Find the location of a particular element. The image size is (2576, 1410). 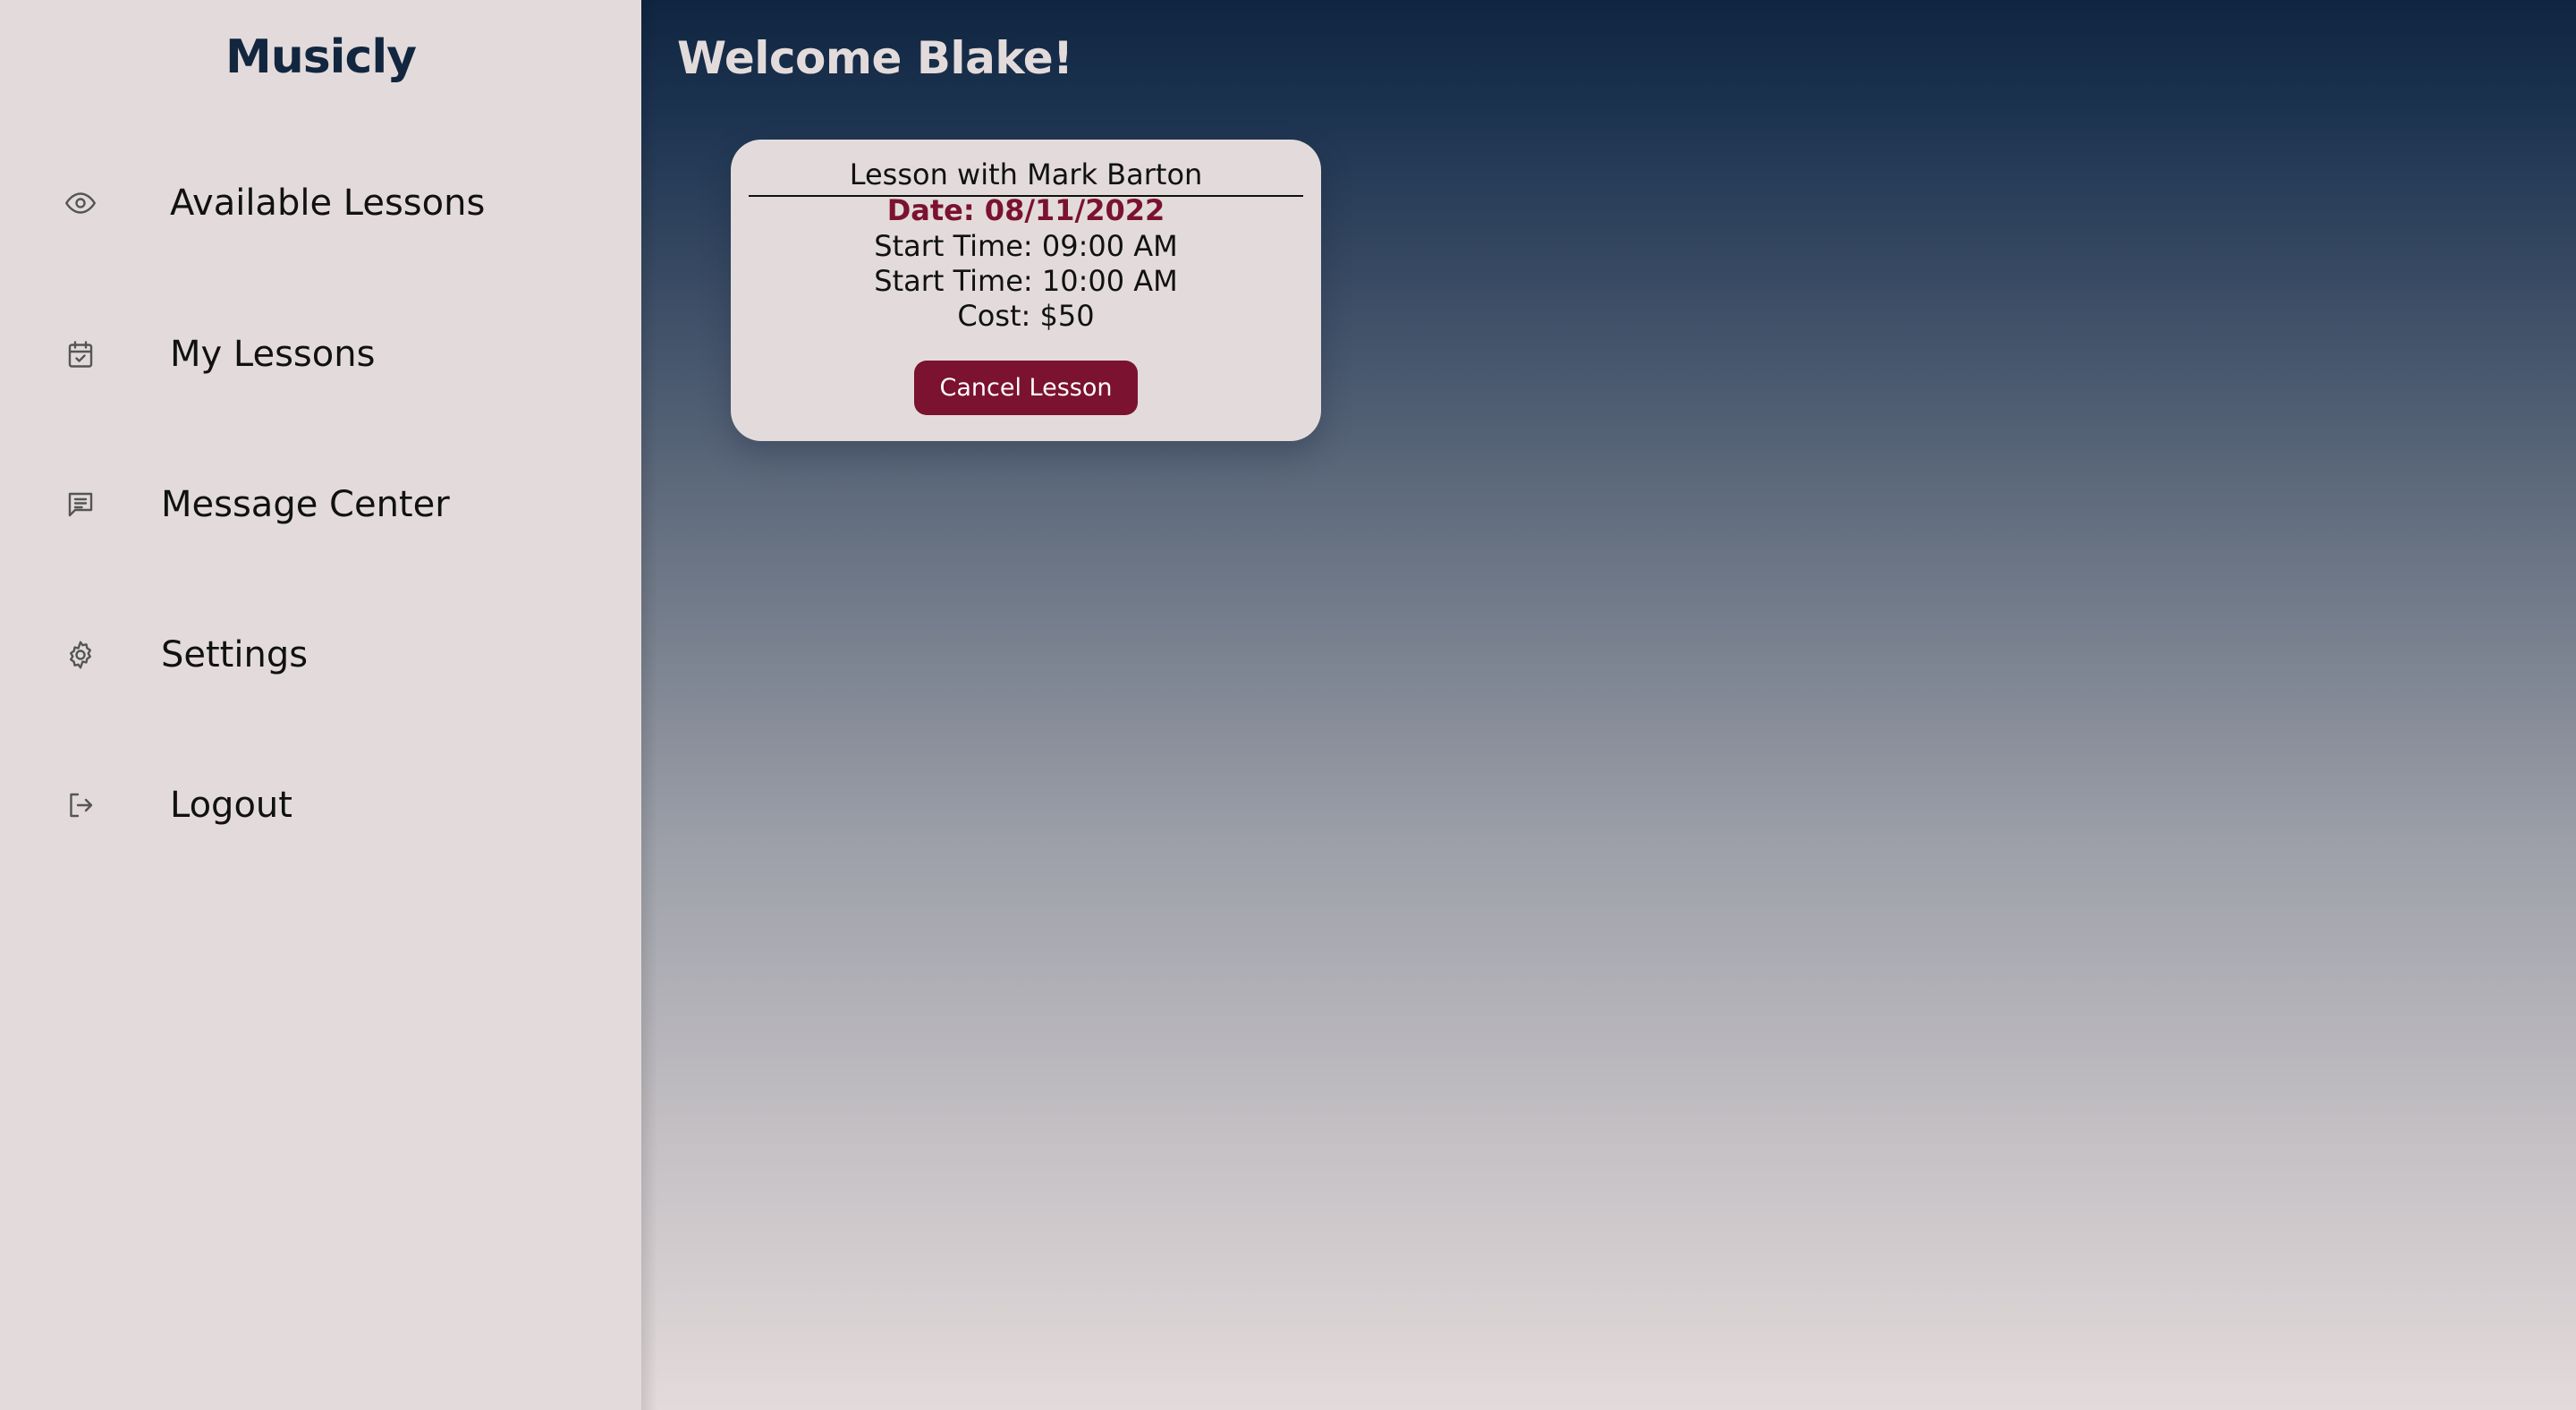

sidebar-item-label: Settings is located at coordinates (235, 655).